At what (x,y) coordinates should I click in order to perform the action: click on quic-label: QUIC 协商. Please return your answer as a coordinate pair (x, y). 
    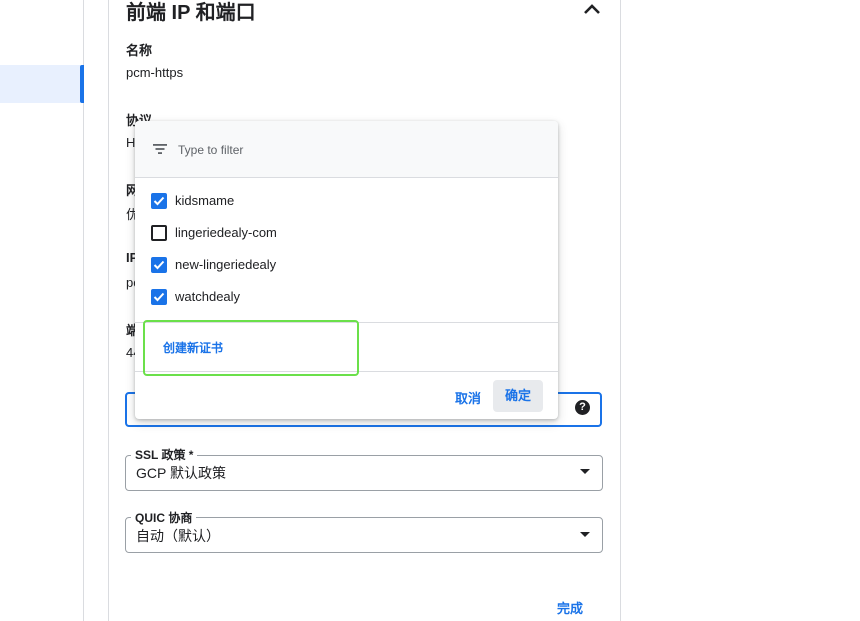
    Looking at the image, I should click on (164, 517).